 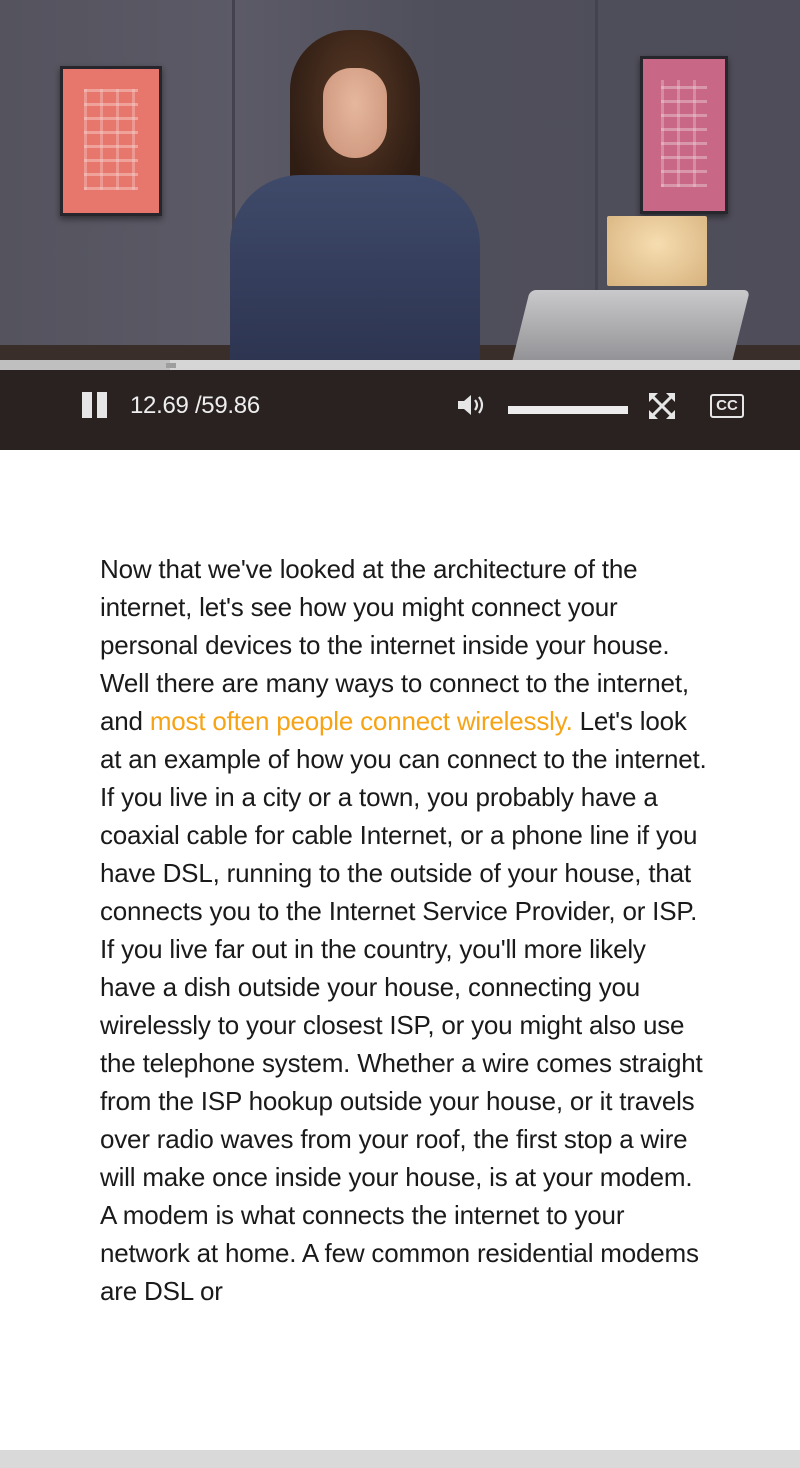 What do you see at coordinates (171, 365) in the screenshot?
I see `progress-handle` at bounding box center [171, 365].